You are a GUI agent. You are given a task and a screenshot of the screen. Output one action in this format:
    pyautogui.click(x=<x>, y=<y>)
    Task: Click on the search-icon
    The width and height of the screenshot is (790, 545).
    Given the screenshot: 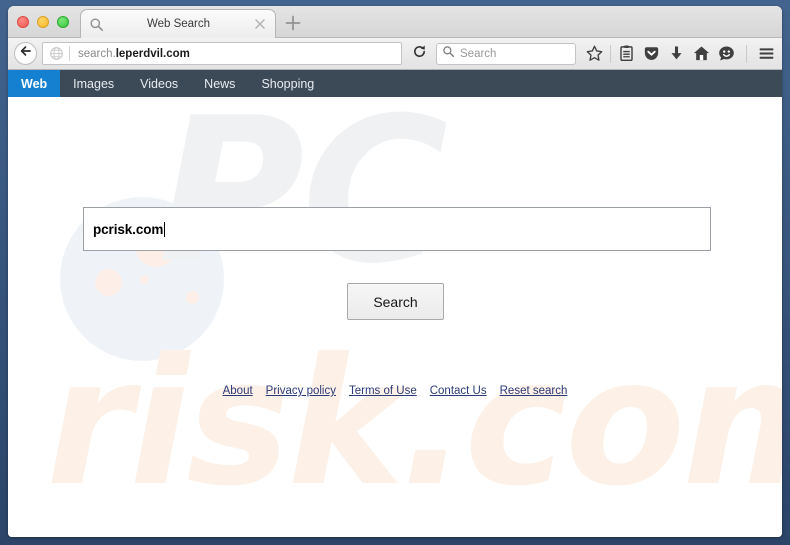 What is the action you would take?
    pyautogui.click(x=448, y=54)
    